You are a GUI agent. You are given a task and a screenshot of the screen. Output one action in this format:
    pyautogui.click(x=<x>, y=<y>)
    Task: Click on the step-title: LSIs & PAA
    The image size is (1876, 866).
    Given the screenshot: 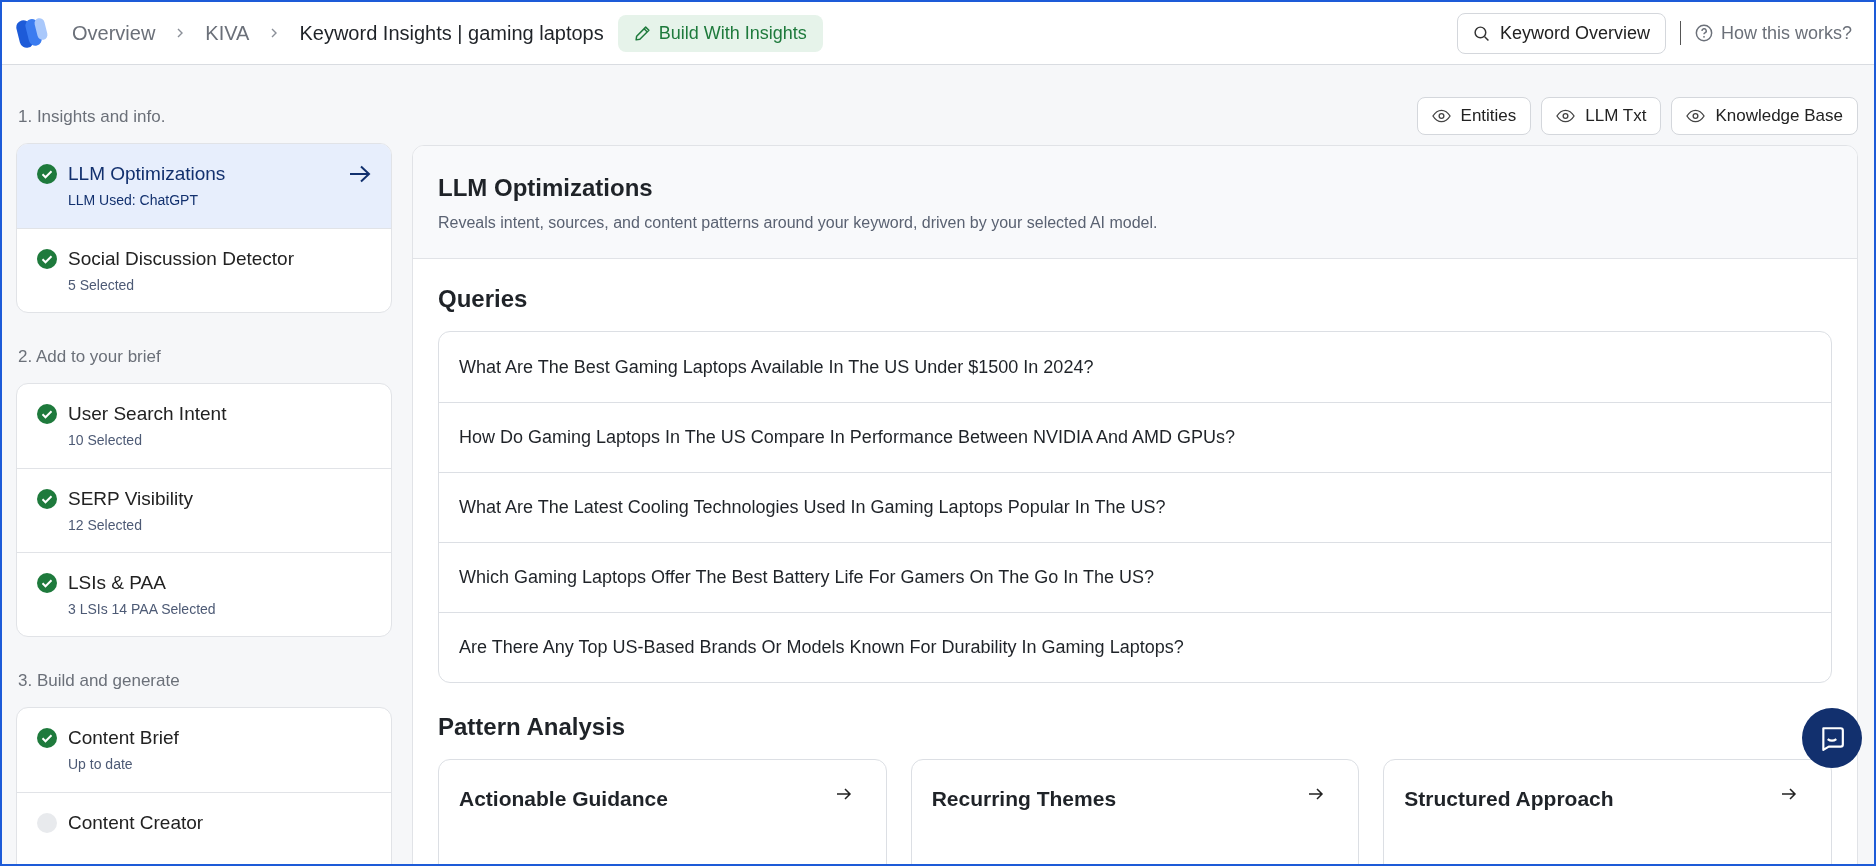 What is the action you would take?
    pyautogui.click(x=117, y=583)
    